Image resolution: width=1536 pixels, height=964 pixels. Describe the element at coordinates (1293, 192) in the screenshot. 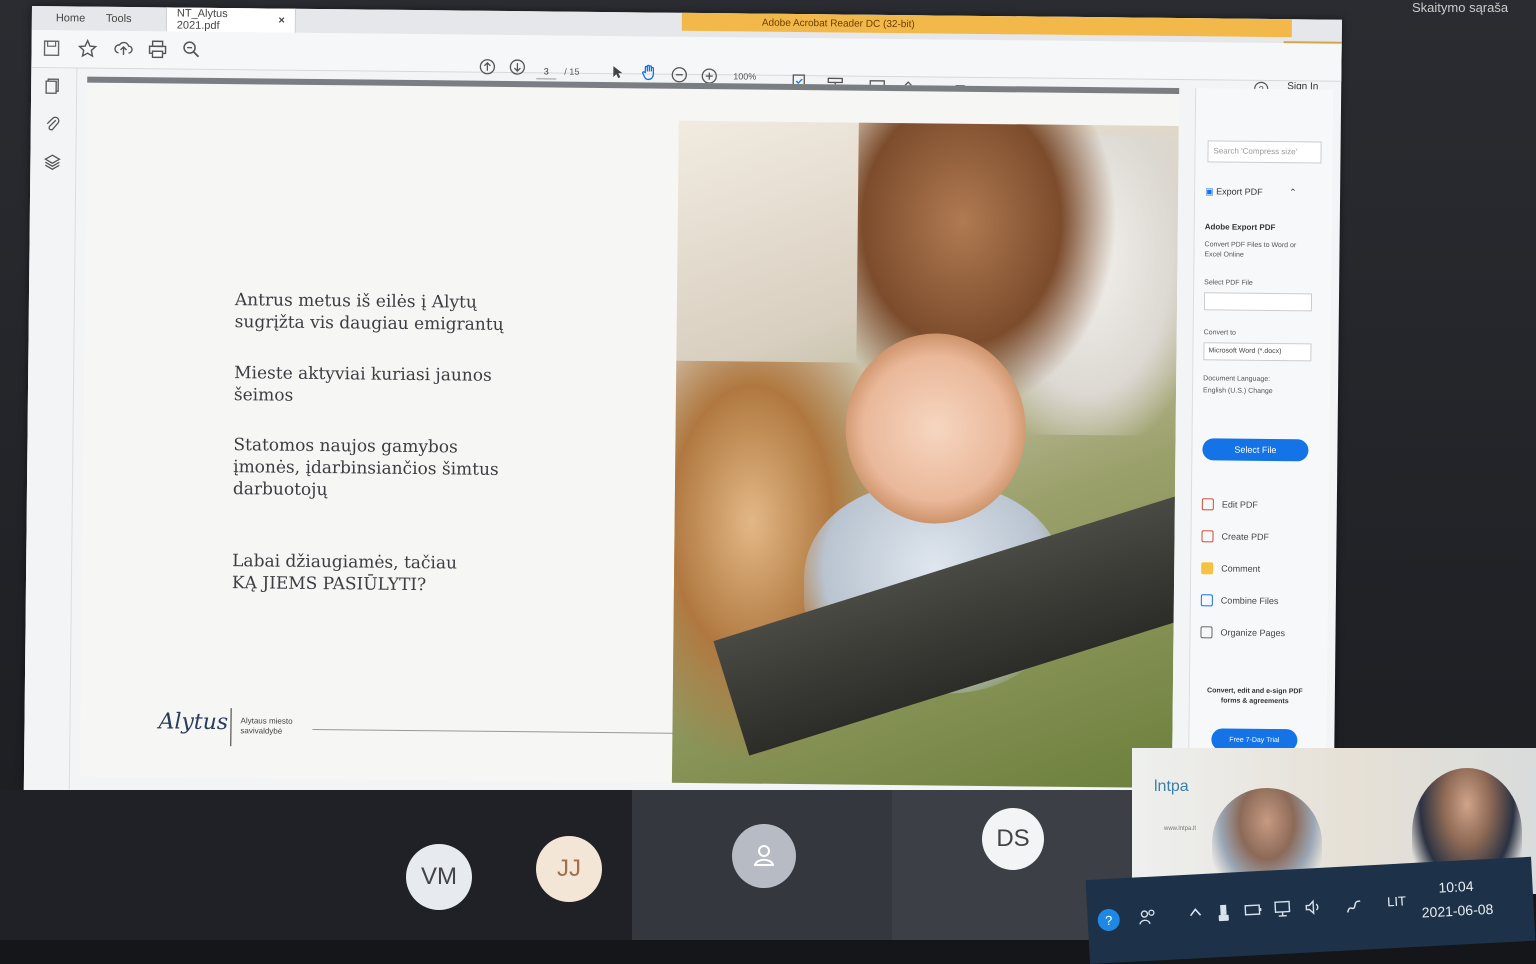

I see `chevron-up-icon: ⌃` at that location.